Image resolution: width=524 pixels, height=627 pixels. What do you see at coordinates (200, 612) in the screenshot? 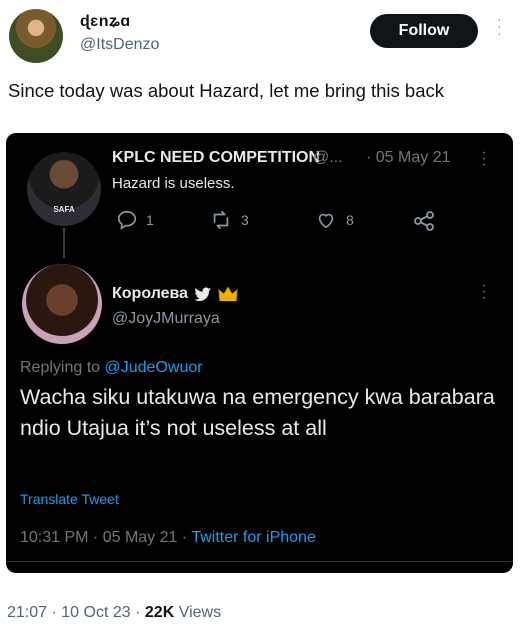
I see `views-label: Views` at bounding box center [200, 612].